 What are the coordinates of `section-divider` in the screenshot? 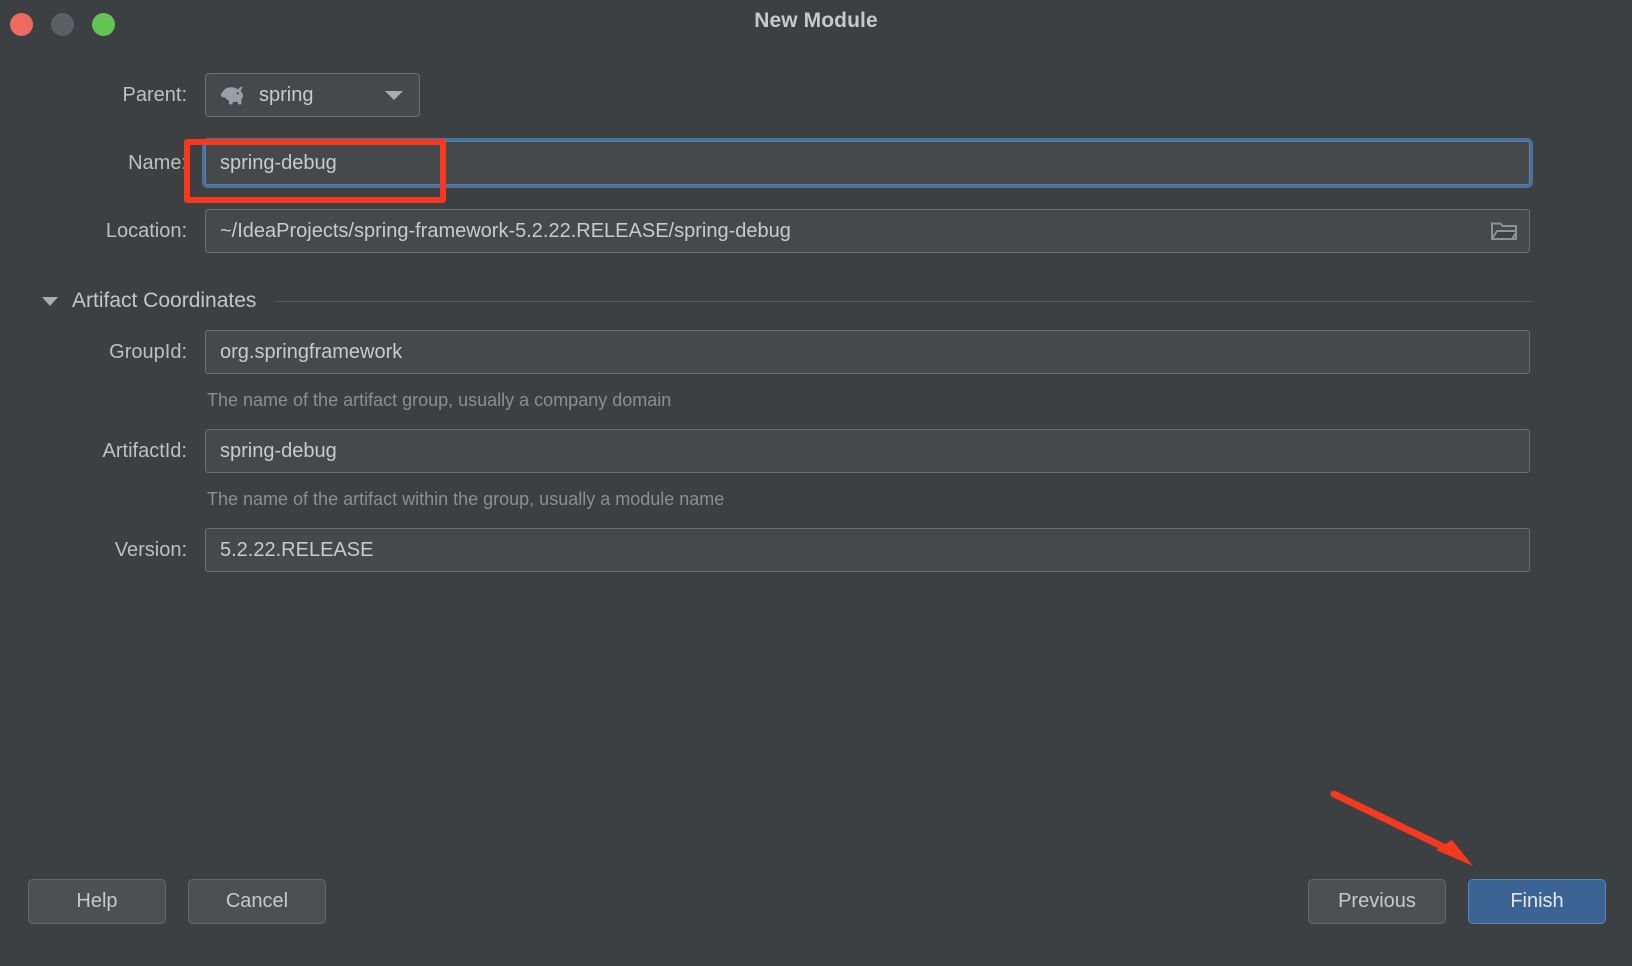 It's located at (904, 301).